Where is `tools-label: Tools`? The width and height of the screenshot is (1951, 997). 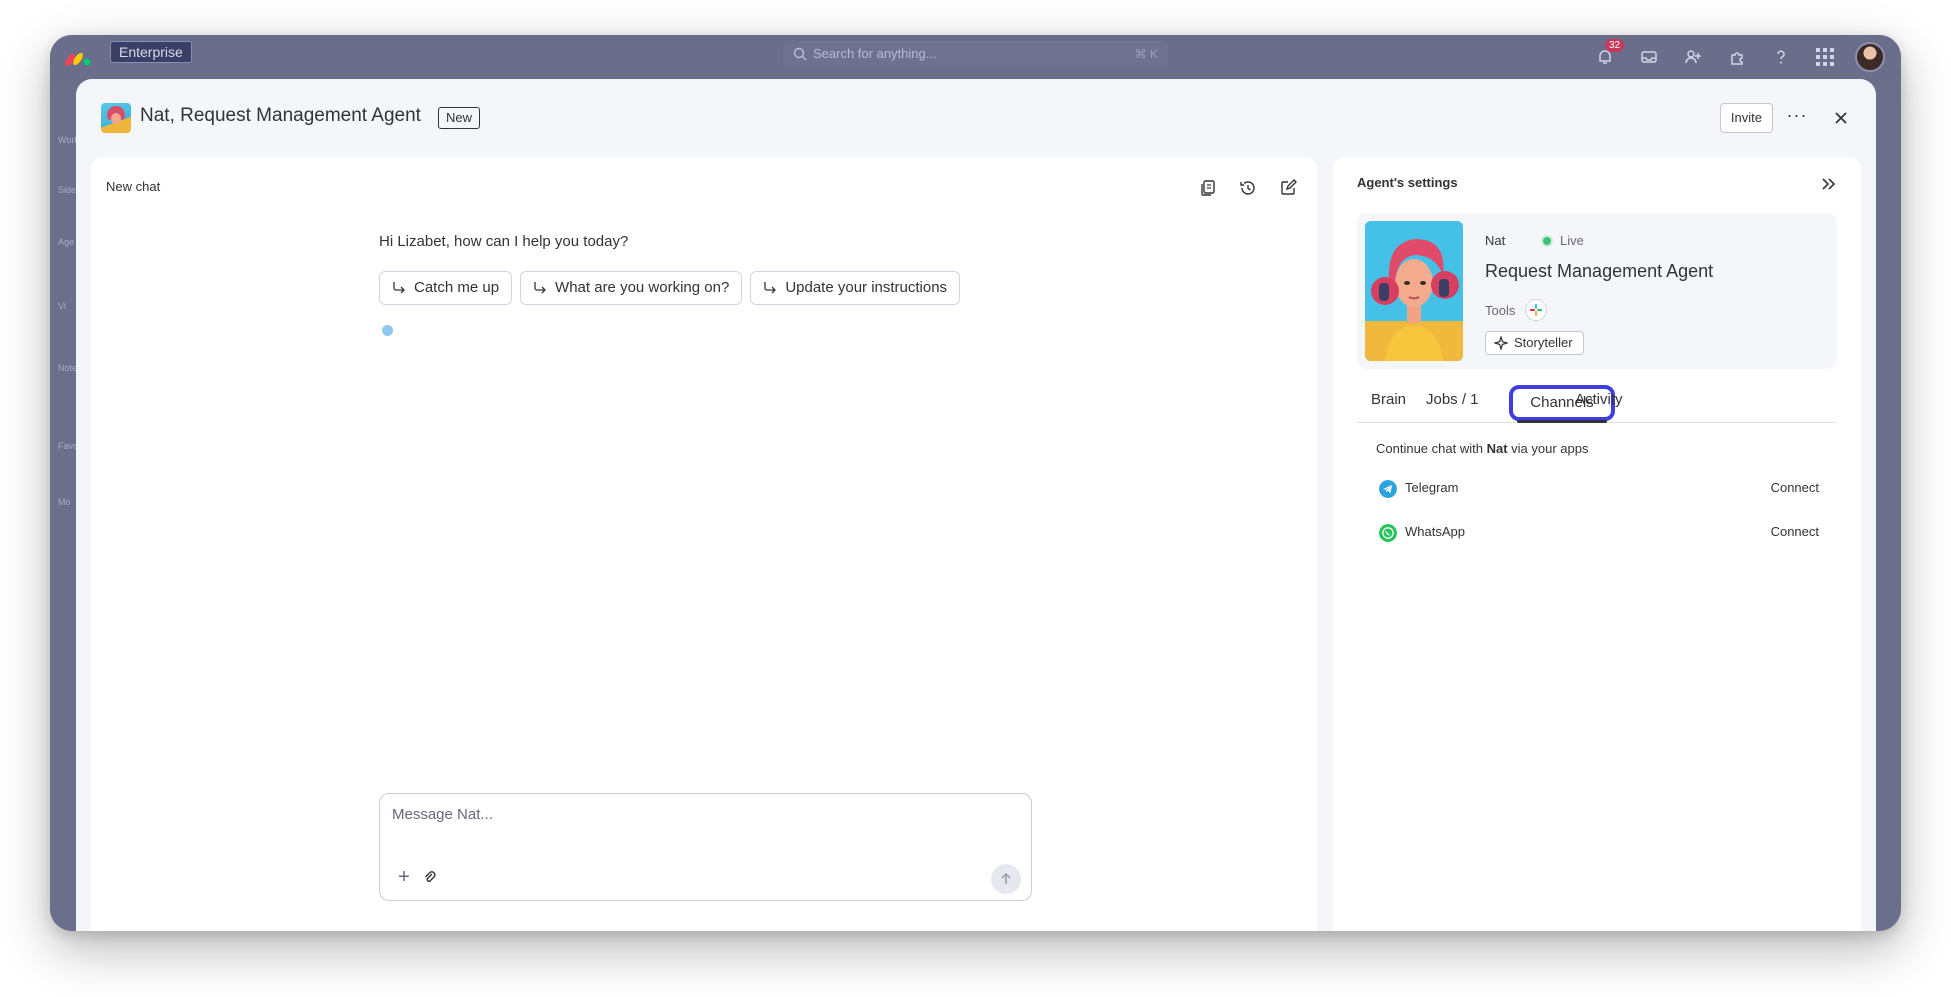 tools-label: Tools is located at coordinates (1500, 310).